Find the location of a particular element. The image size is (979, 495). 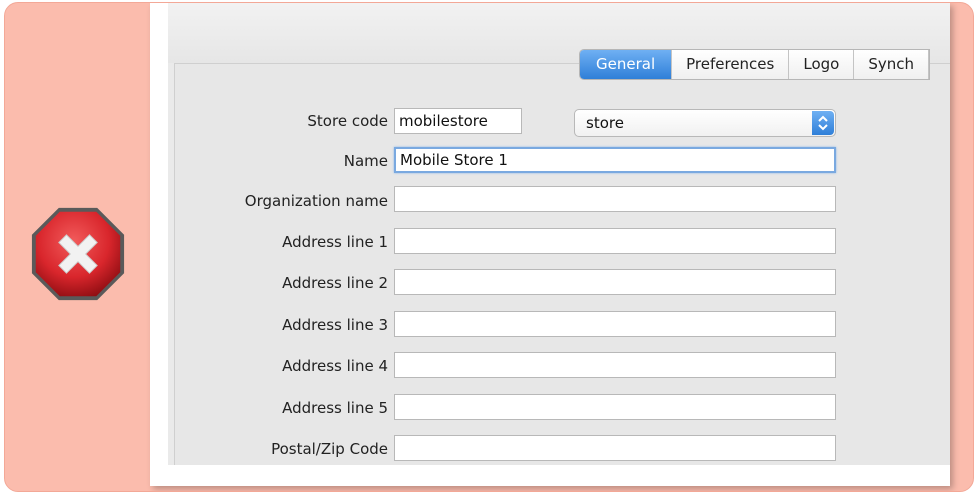

name-label: Name is located at coordinates (365, 161).